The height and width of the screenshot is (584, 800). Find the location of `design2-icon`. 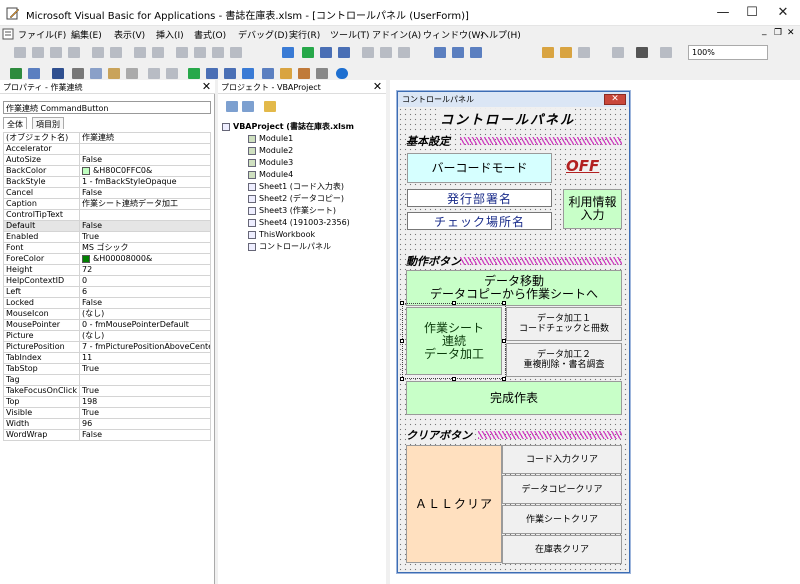

design2-icon is located at coordinates (248, 73).